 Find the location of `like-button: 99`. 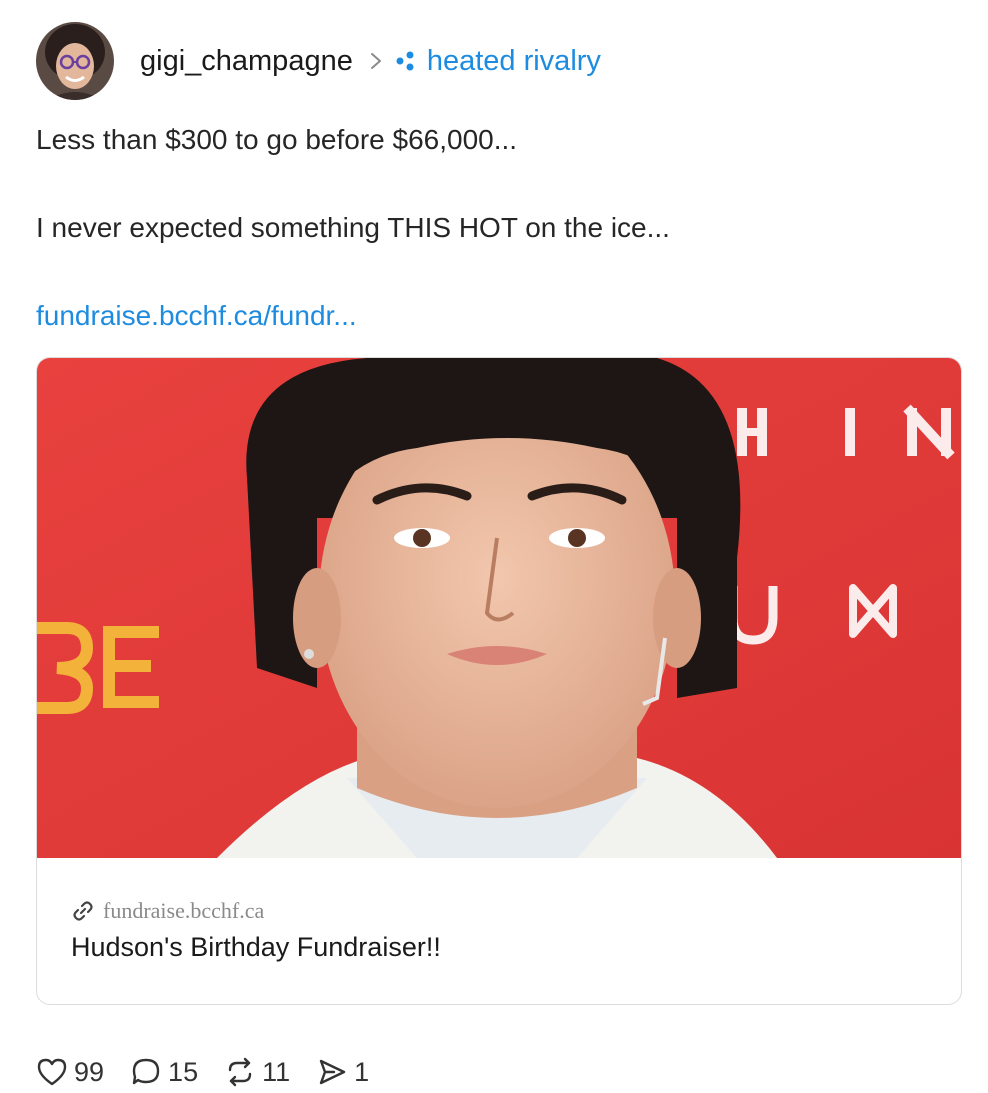

like-button: 99 is located at coordinates (70, 1072).